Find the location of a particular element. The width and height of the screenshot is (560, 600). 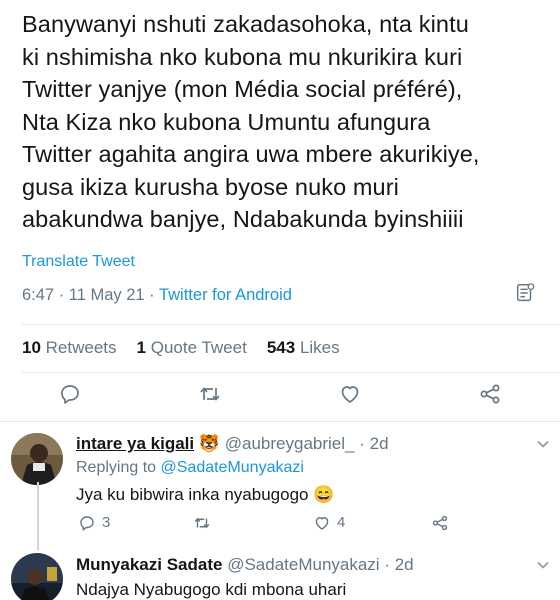

tweet-text-line: gusa ikiza kurusha byose nuko muri is located at coordinates (210, 186).